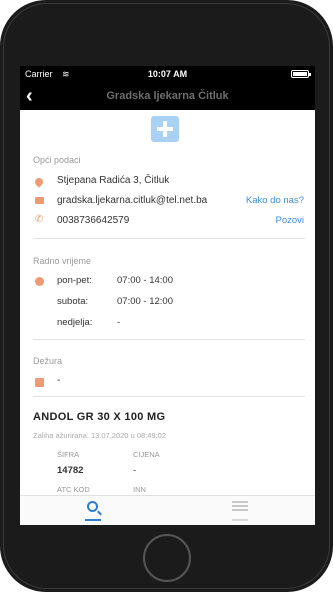 This screenshot has height=592, width=333. I want to click on mail-icon, so click(40, 202).